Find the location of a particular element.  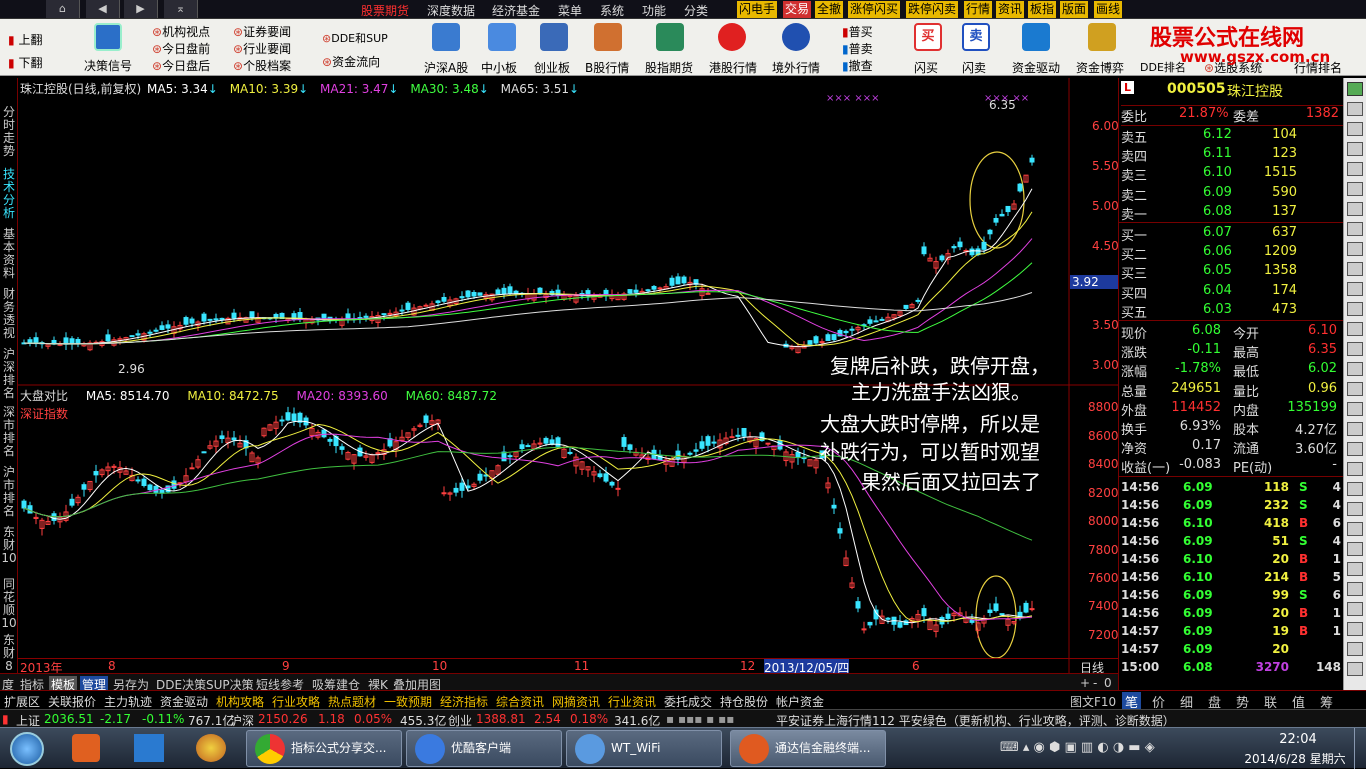

decision-signal-icon is located at coordinates (108, 37).